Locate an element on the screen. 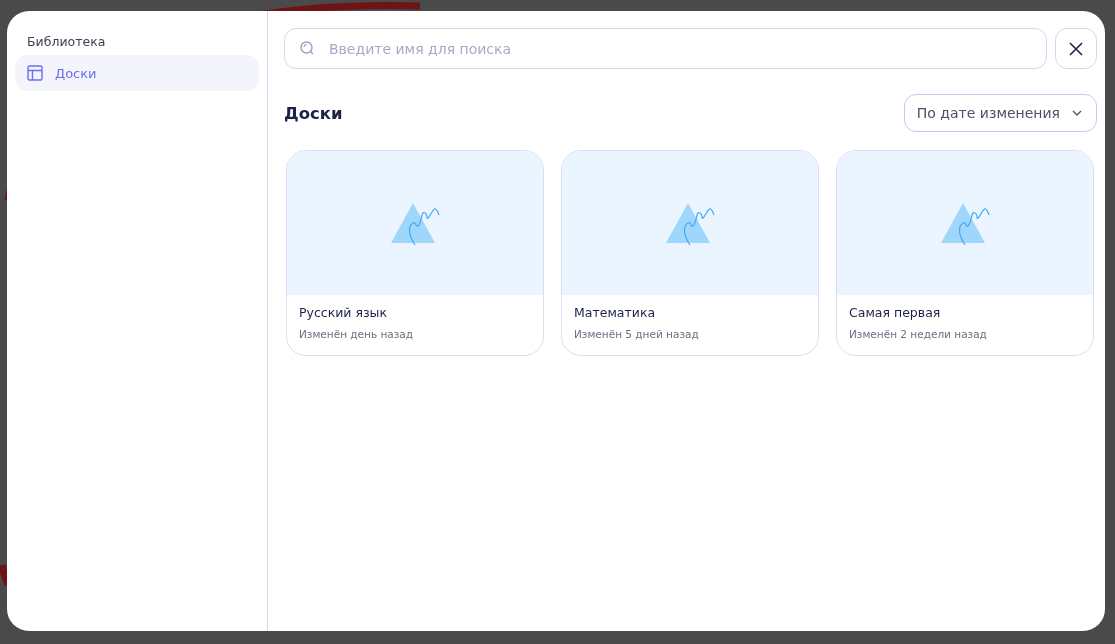 The width and height of the screenshot is (1115, 644). board-modified-time: Изменён 2 недели назад is located at coordinates (918, 334).